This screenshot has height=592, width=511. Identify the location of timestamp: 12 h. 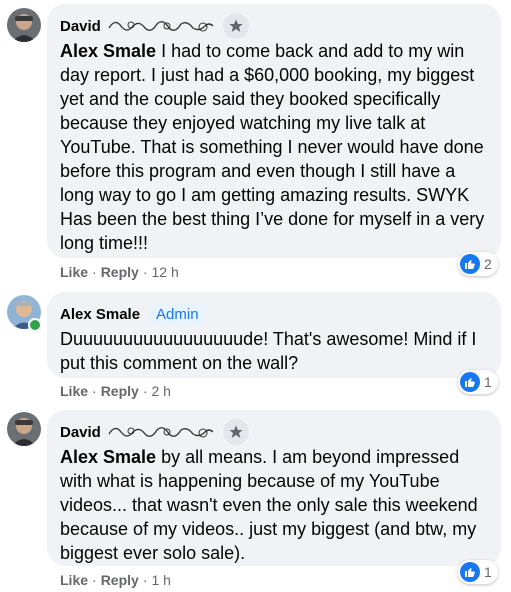
(164, 272).